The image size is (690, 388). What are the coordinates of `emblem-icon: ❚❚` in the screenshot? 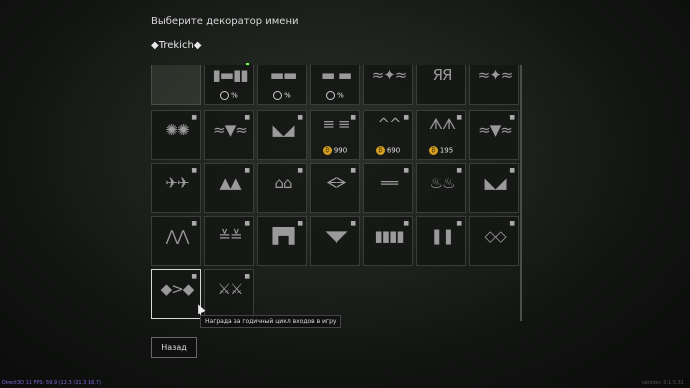 It's located at (442, 236).